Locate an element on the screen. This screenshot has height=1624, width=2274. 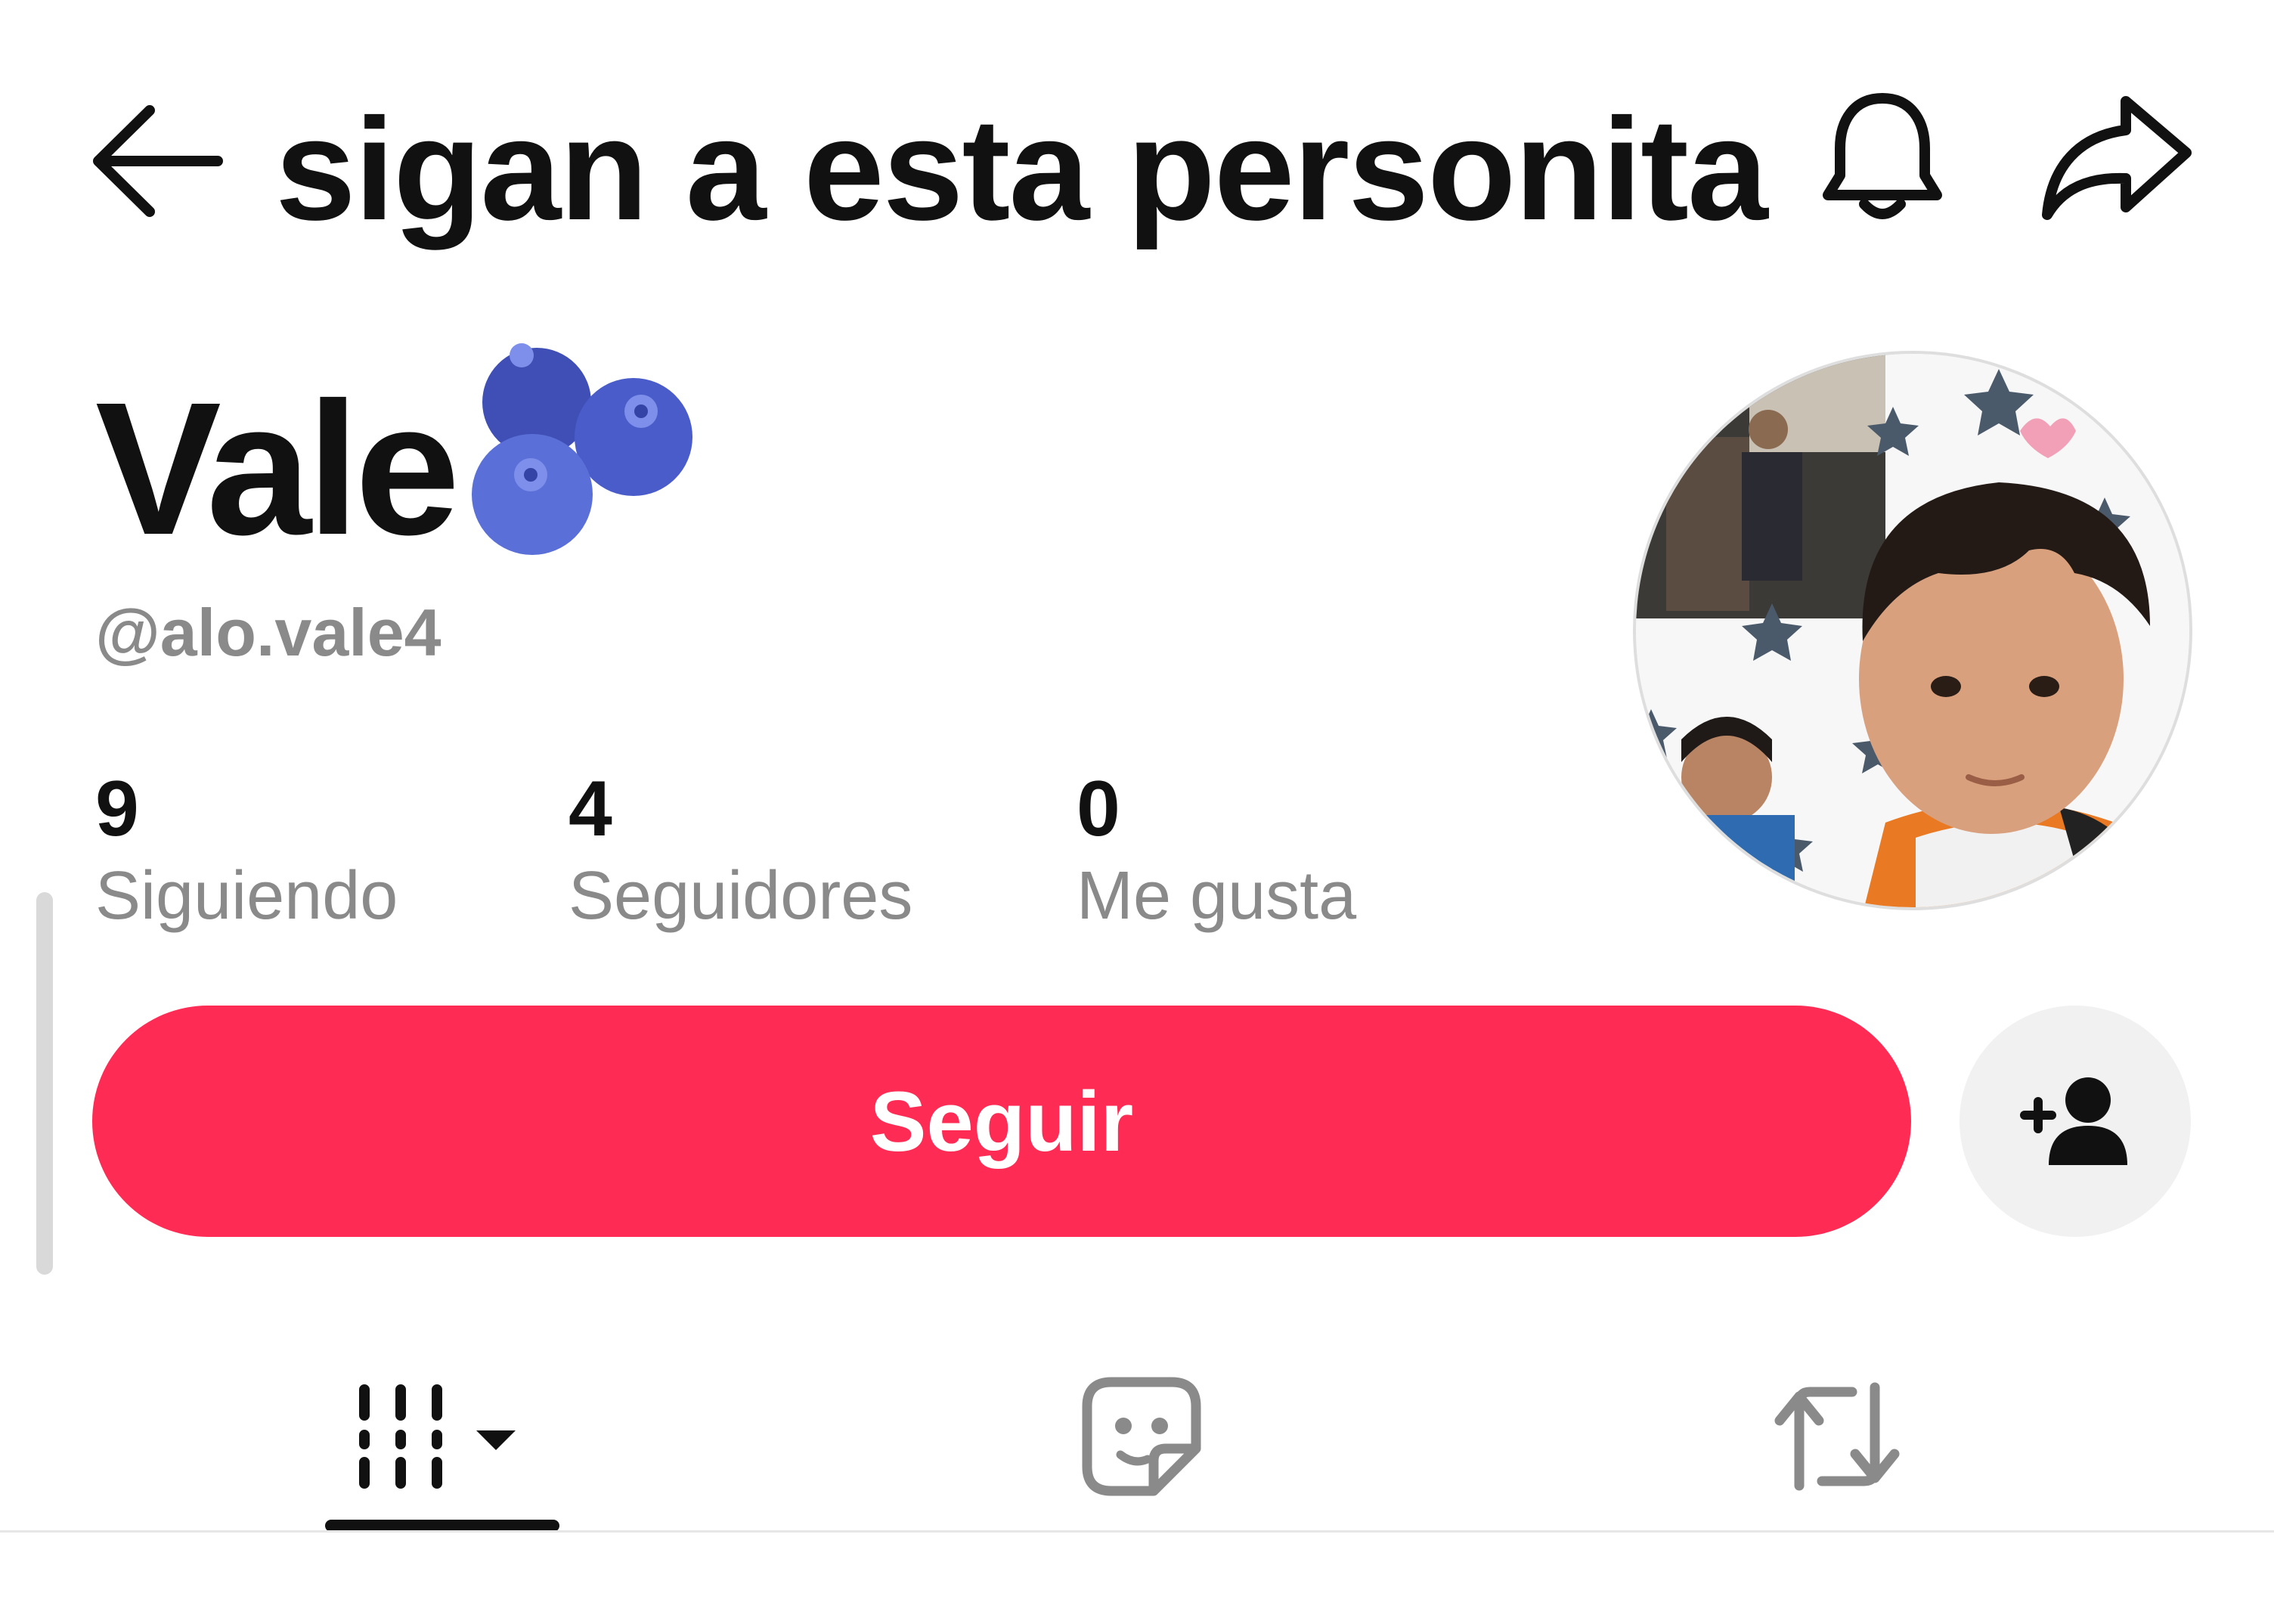
share-icon is located at coordinates (2117, 158).